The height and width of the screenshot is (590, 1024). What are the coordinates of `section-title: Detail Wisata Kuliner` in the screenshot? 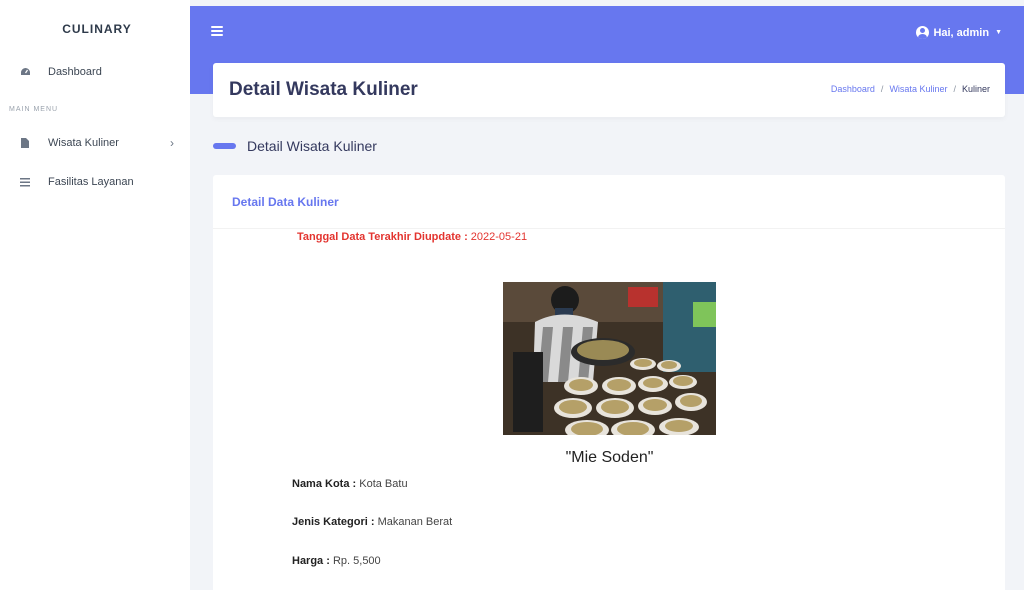 It's located at (295, 146).